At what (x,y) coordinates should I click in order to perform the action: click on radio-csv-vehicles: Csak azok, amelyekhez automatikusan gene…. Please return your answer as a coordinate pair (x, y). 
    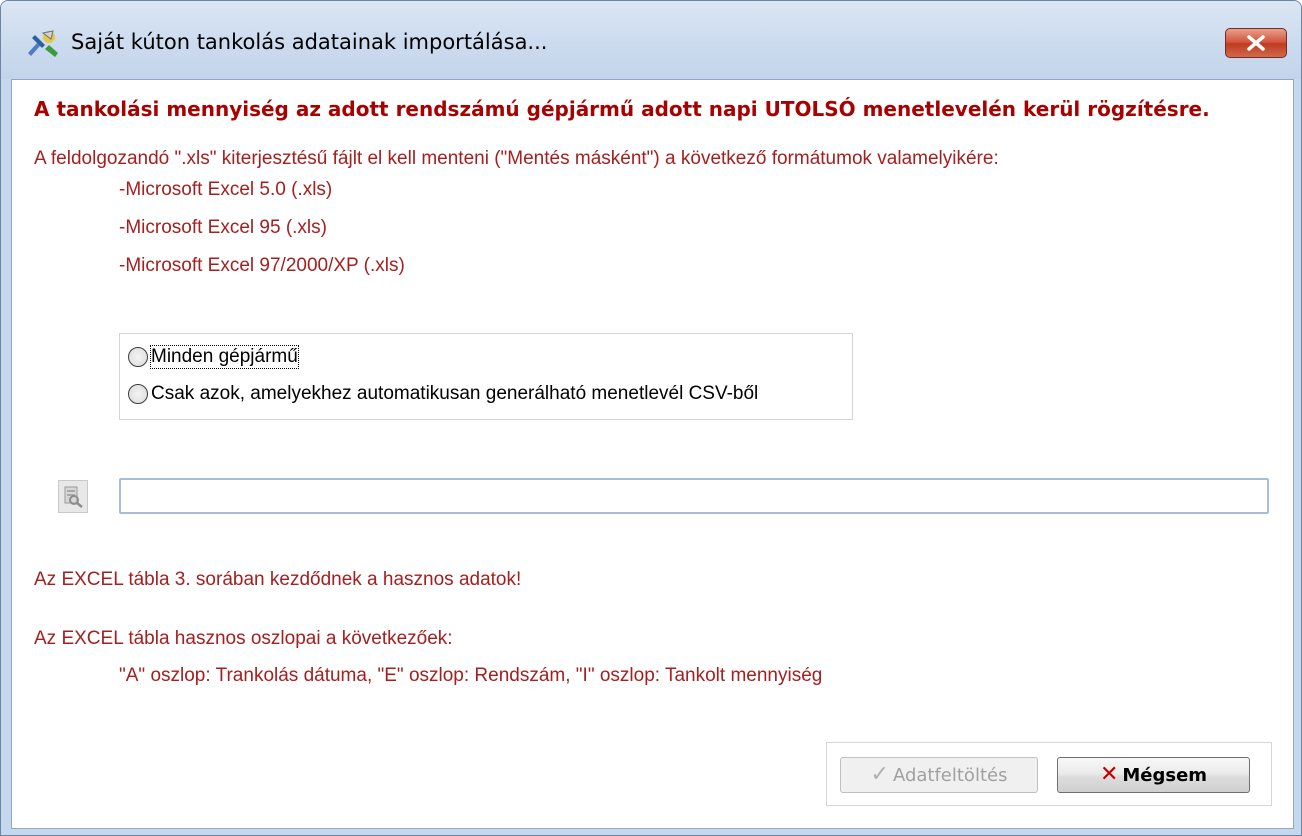
    Looking at the image, I should click on (443, 394).